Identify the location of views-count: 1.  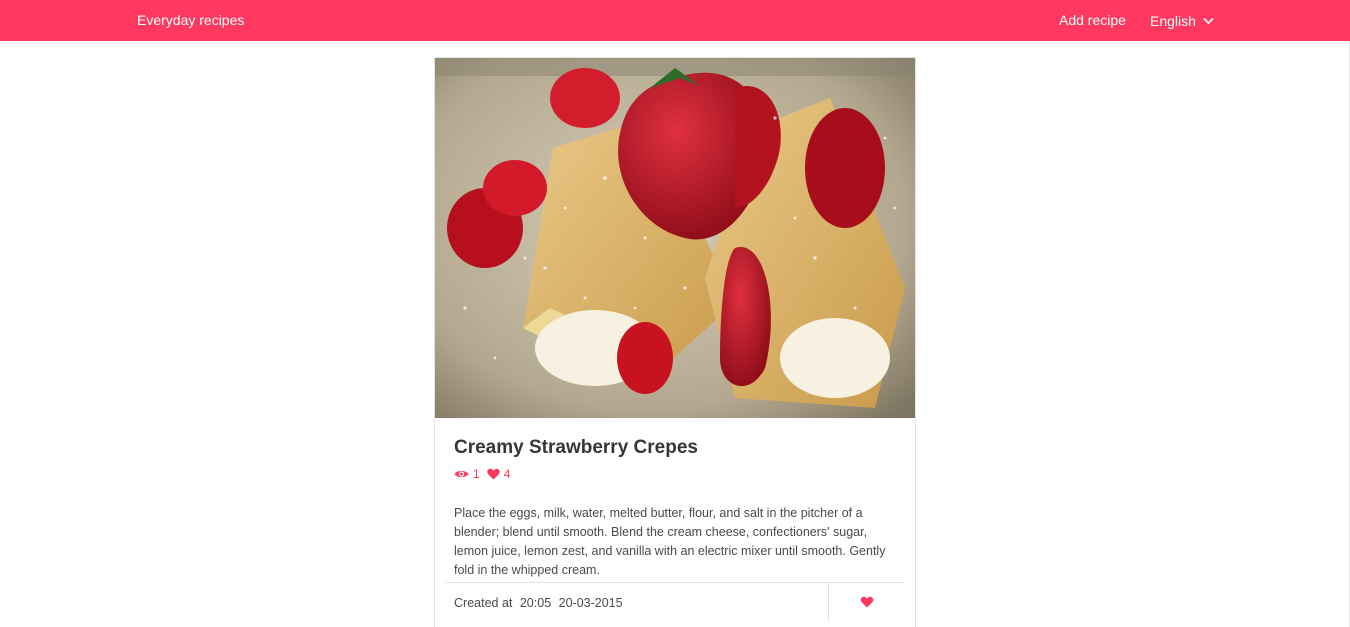
(476, 474).